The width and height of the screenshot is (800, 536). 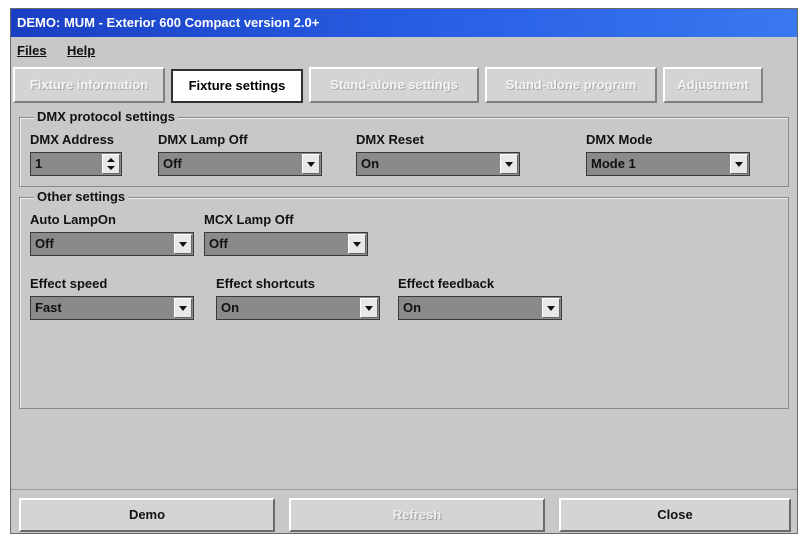 I want to click on spinner-buttons, so click(x=111, y=164).